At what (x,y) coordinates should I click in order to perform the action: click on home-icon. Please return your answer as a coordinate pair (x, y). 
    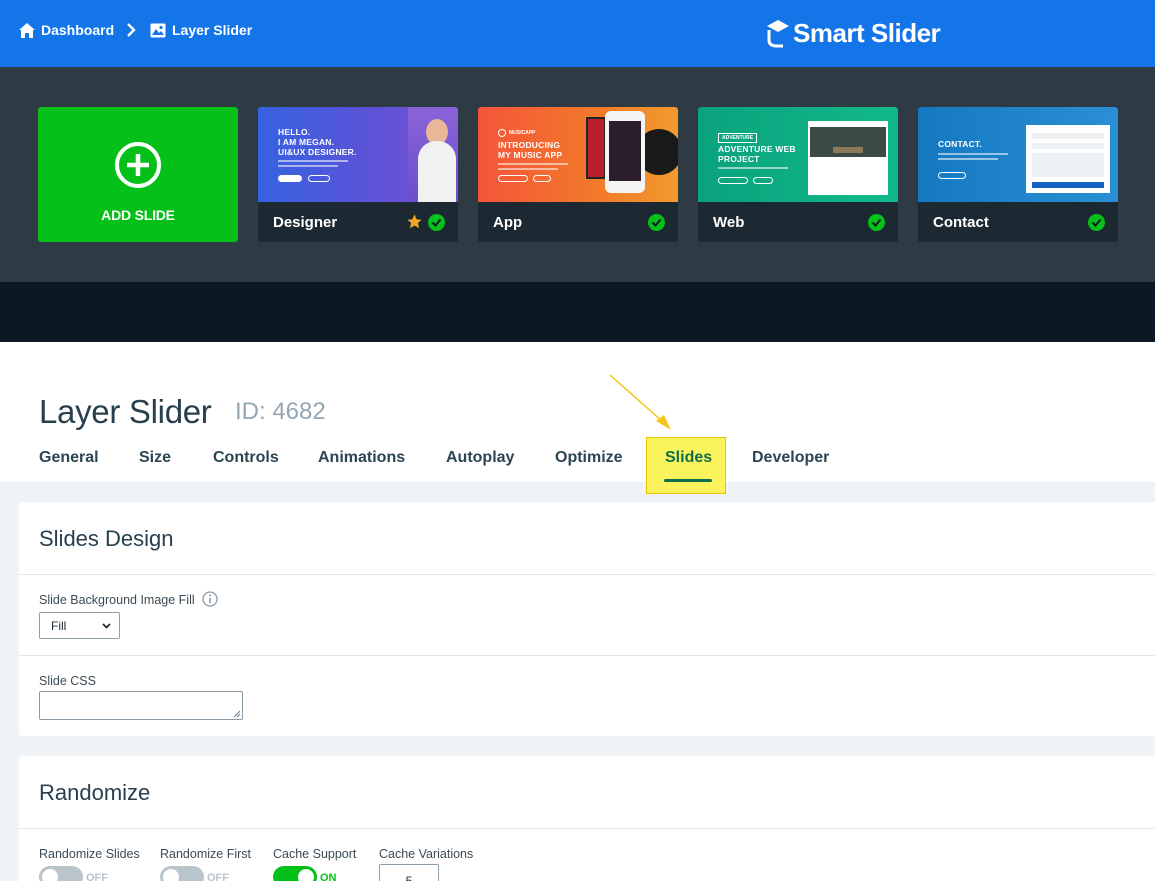
    Looking at the image, I should click on (27, 30).